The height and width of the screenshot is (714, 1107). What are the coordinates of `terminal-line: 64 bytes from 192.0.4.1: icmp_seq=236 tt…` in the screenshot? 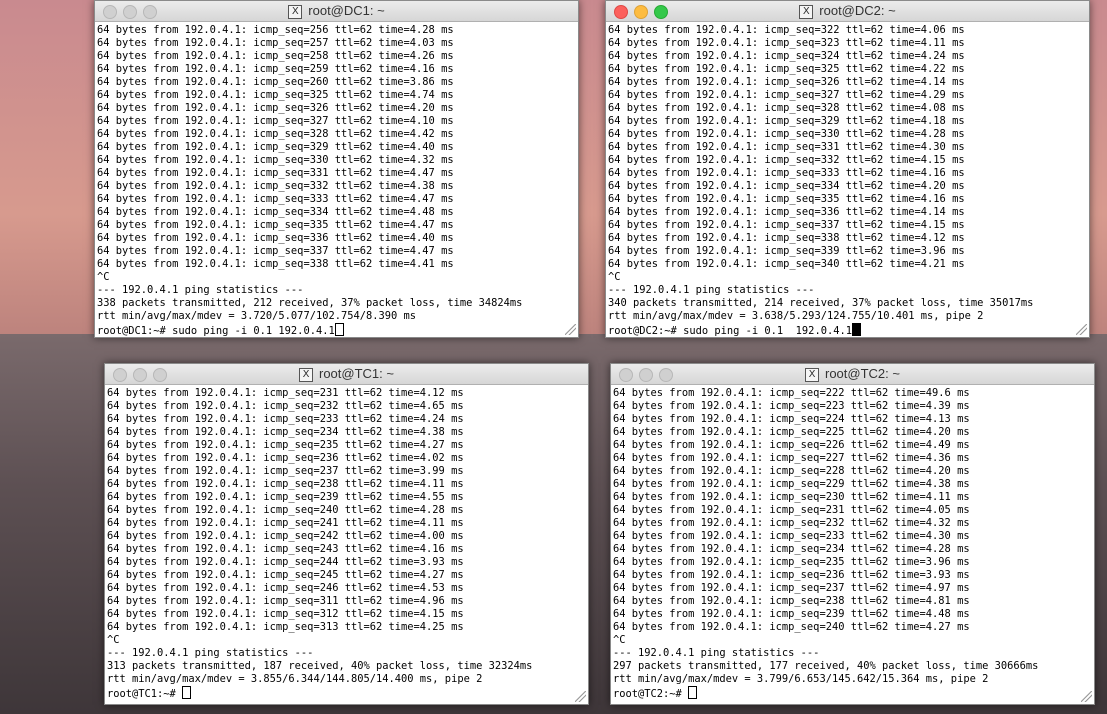 It's located at (285, 458).